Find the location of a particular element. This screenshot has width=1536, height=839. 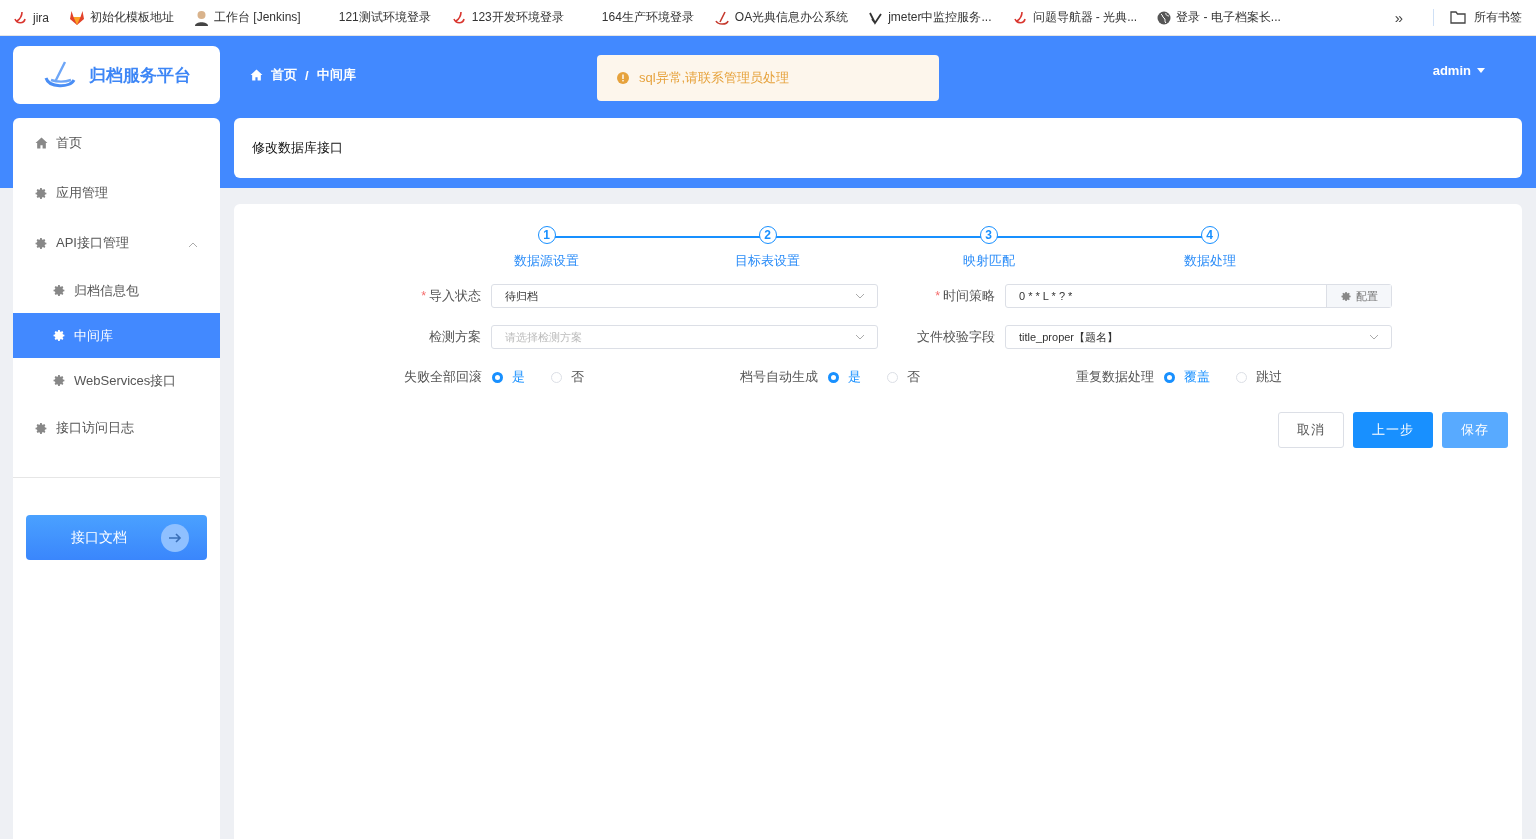

menu-item: 归档信息包 is located at coordinates (116, 290).